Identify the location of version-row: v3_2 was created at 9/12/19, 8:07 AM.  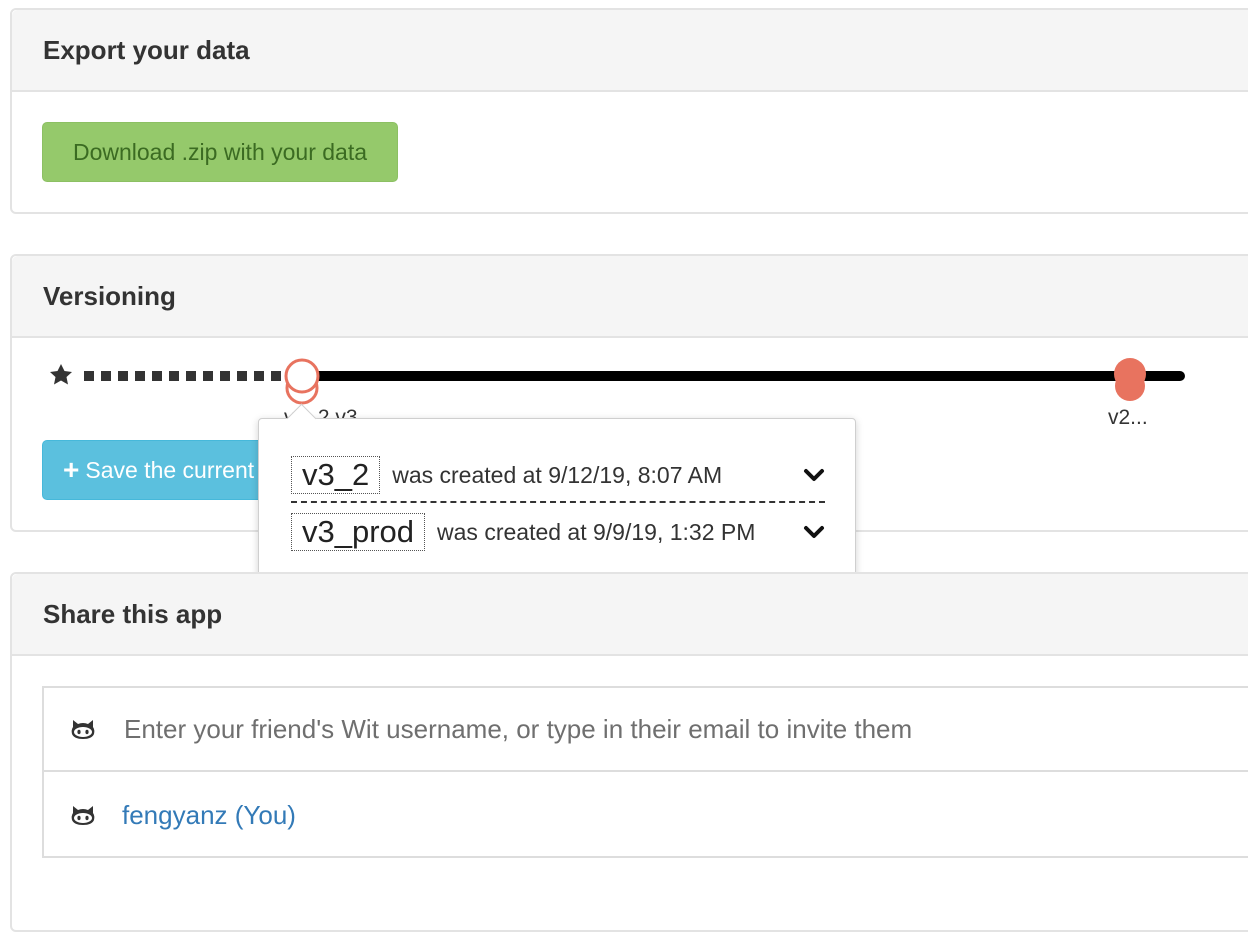
(558, 476).